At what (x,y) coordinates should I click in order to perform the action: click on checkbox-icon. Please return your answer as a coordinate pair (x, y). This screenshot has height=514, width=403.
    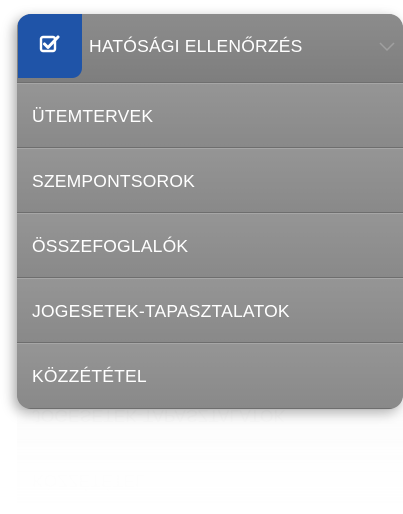
    Looking at the image, I should click on (50, 46).